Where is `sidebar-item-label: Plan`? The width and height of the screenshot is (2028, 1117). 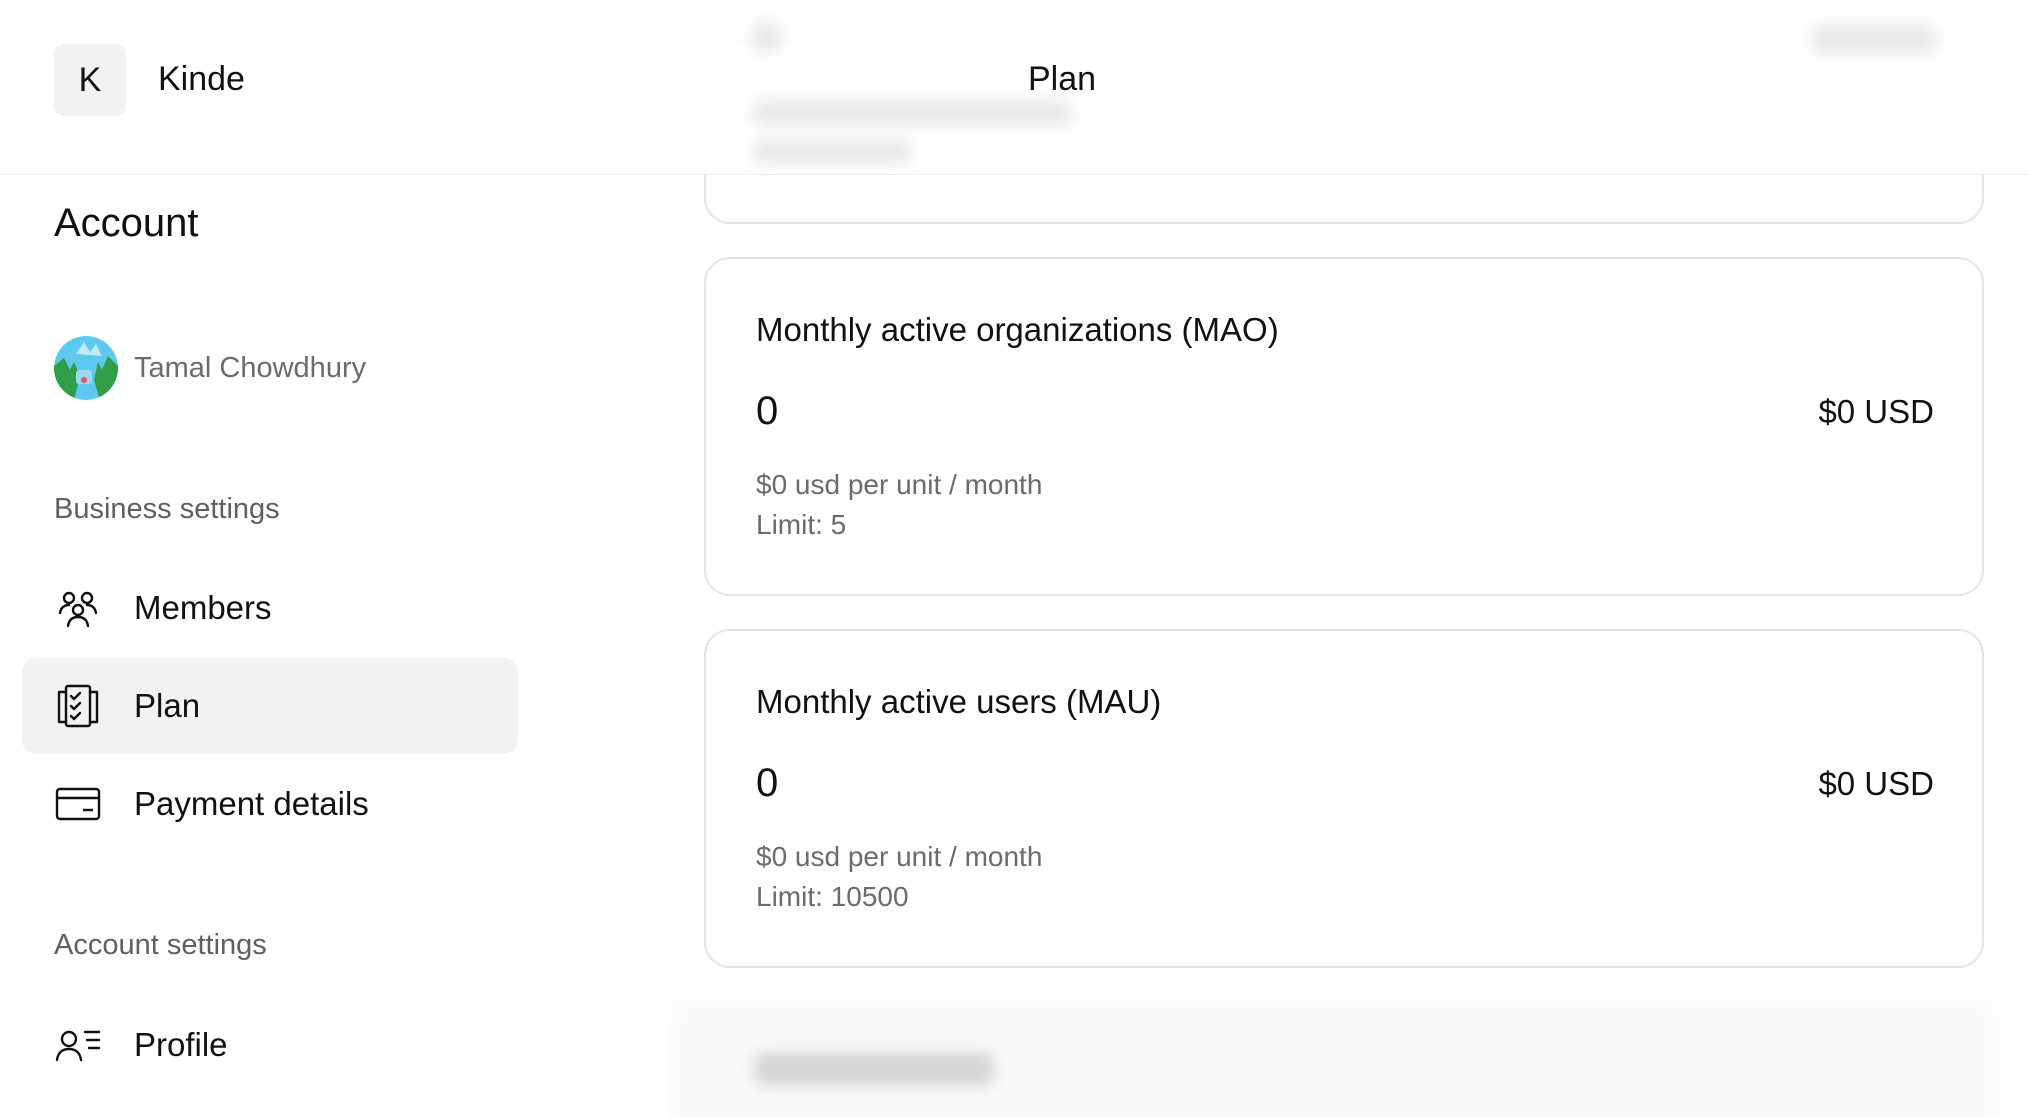 sidebar-item-label: Plan is located at coordinates (167, 705).